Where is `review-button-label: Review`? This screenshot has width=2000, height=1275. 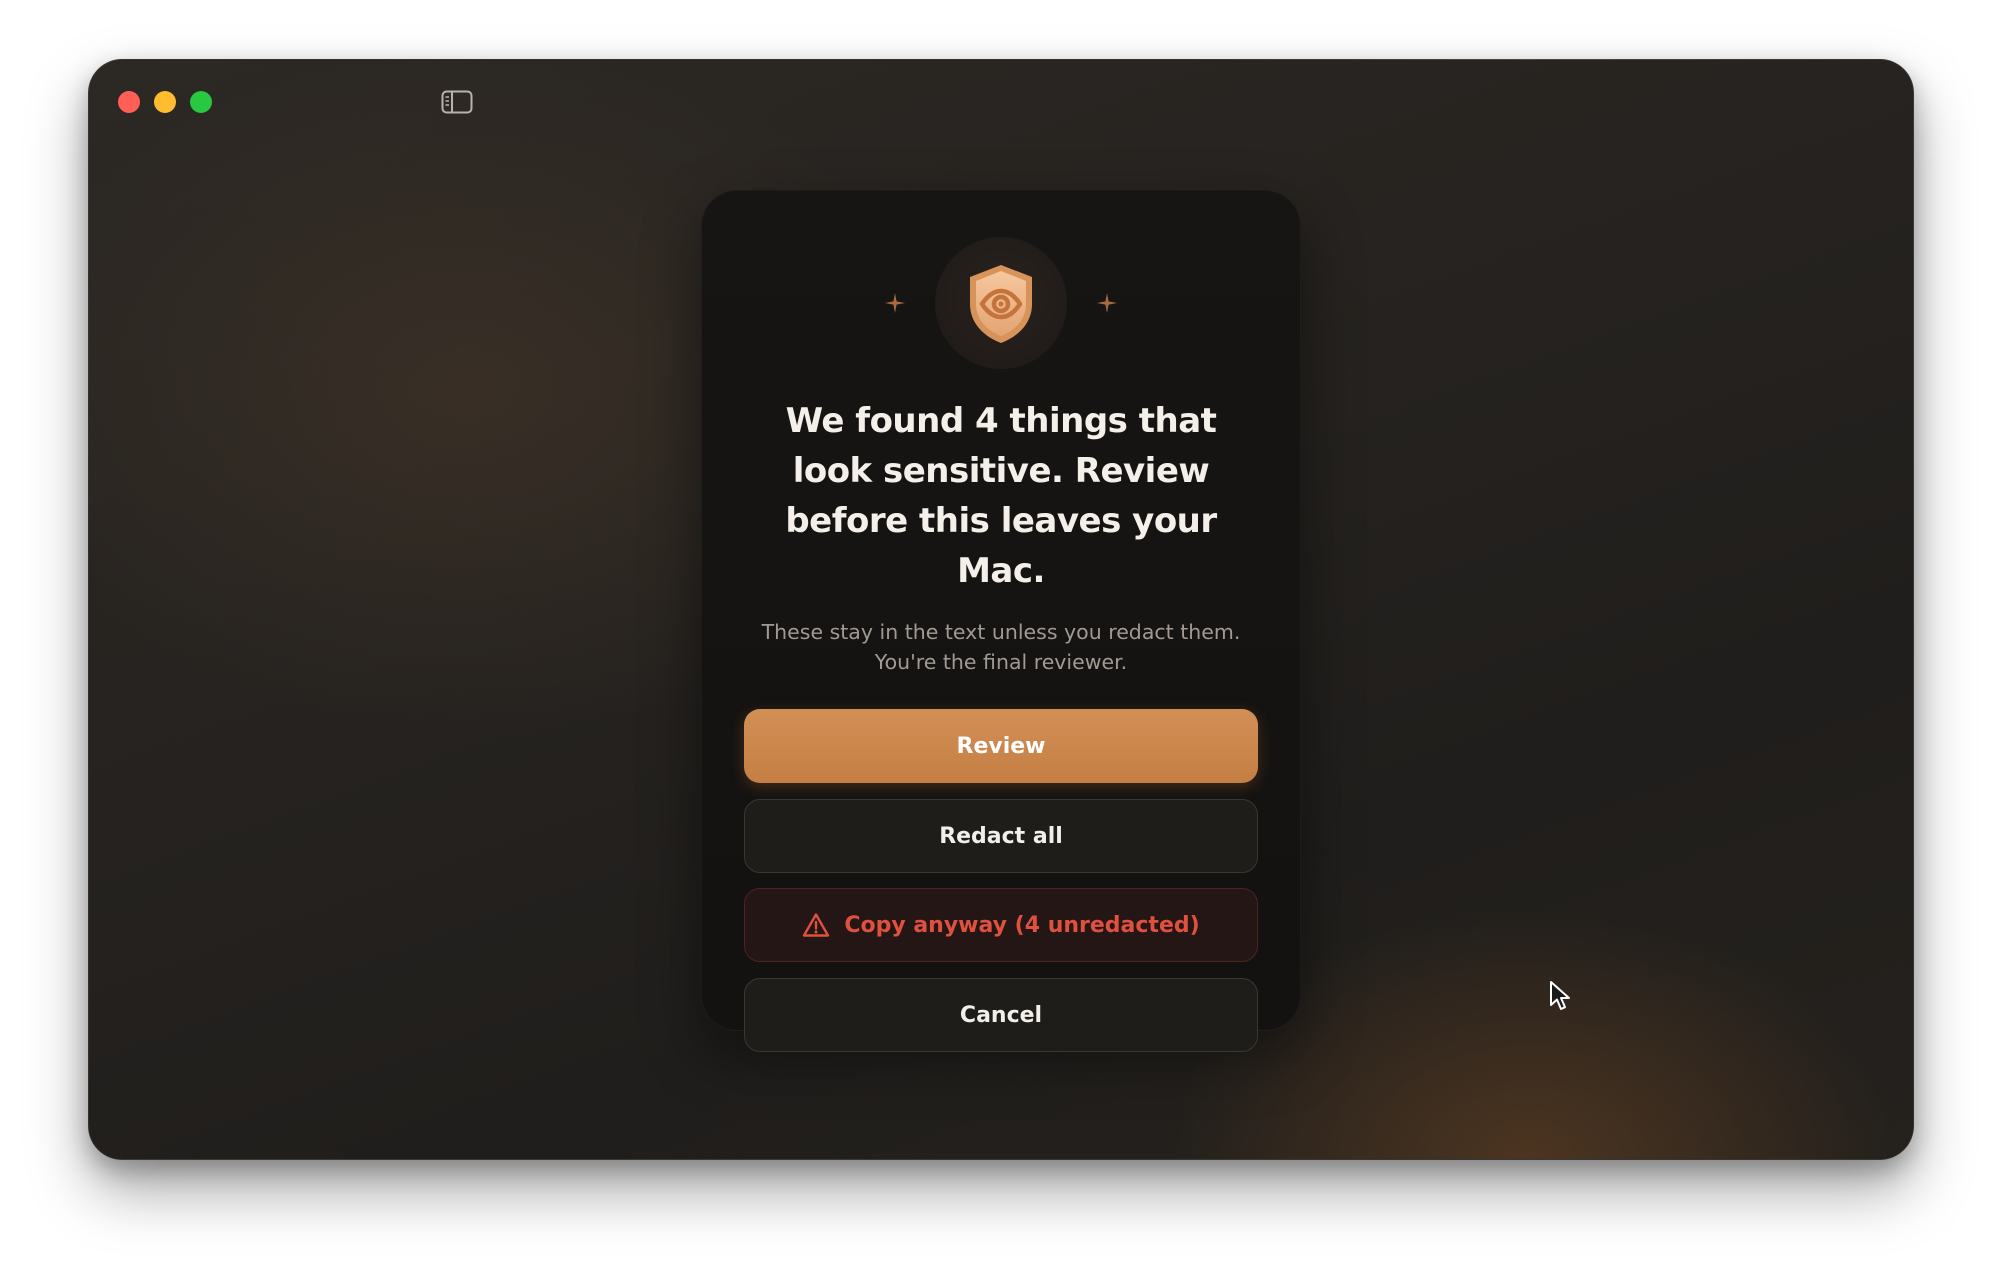
review-button-label: Review is located at coordinates (1001, 746).